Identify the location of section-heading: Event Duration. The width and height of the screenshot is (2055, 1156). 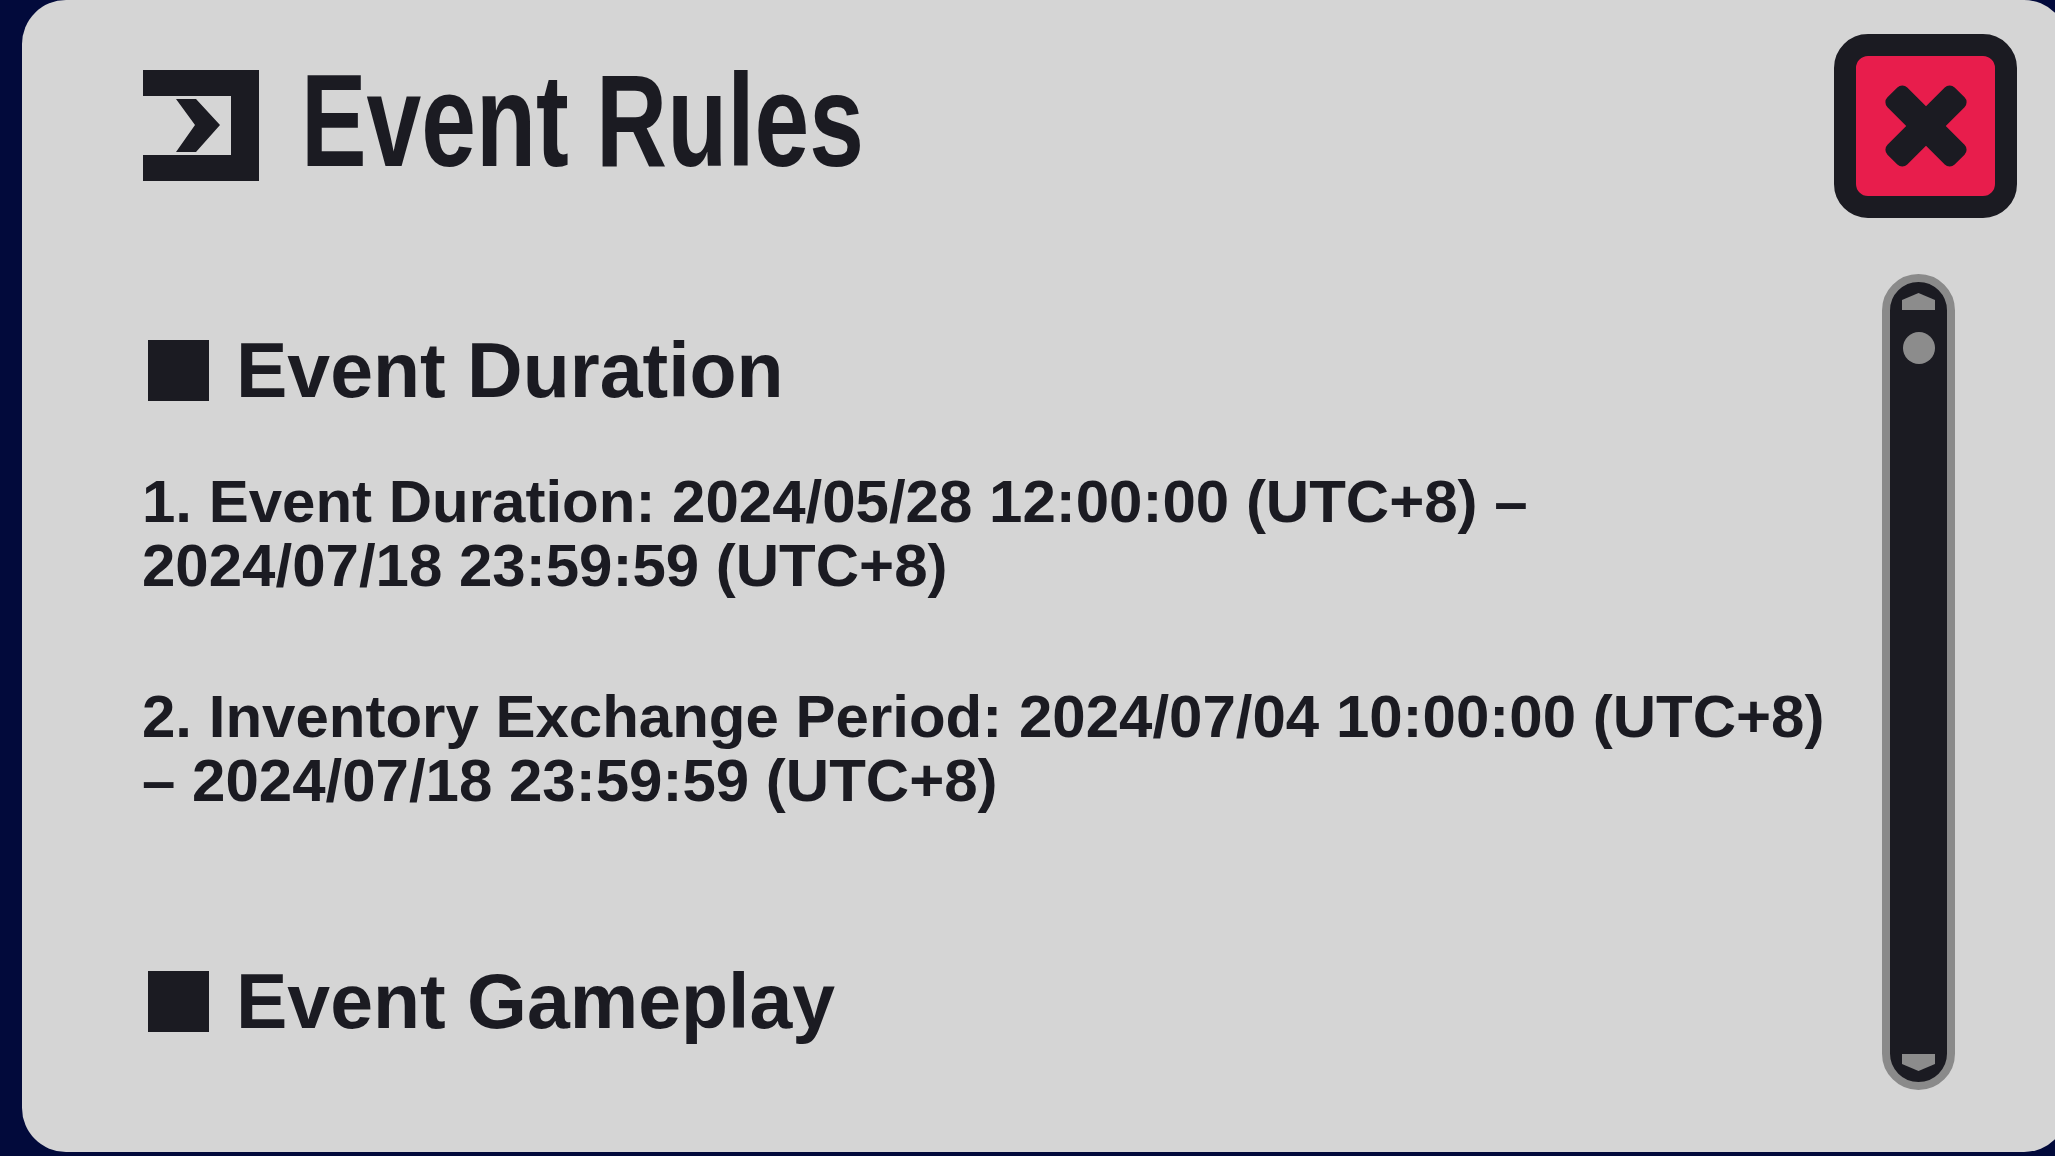
(510, 370).